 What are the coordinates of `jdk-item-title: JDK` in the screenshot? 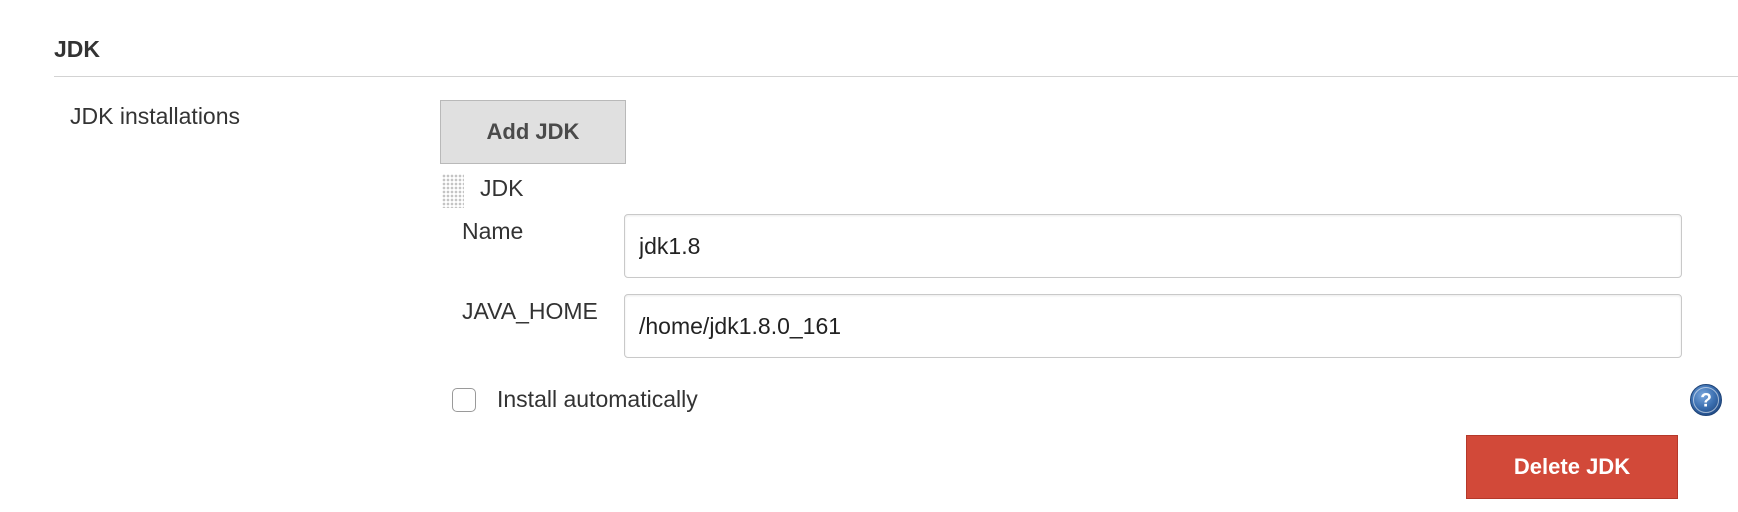 It's located at (502, 188).